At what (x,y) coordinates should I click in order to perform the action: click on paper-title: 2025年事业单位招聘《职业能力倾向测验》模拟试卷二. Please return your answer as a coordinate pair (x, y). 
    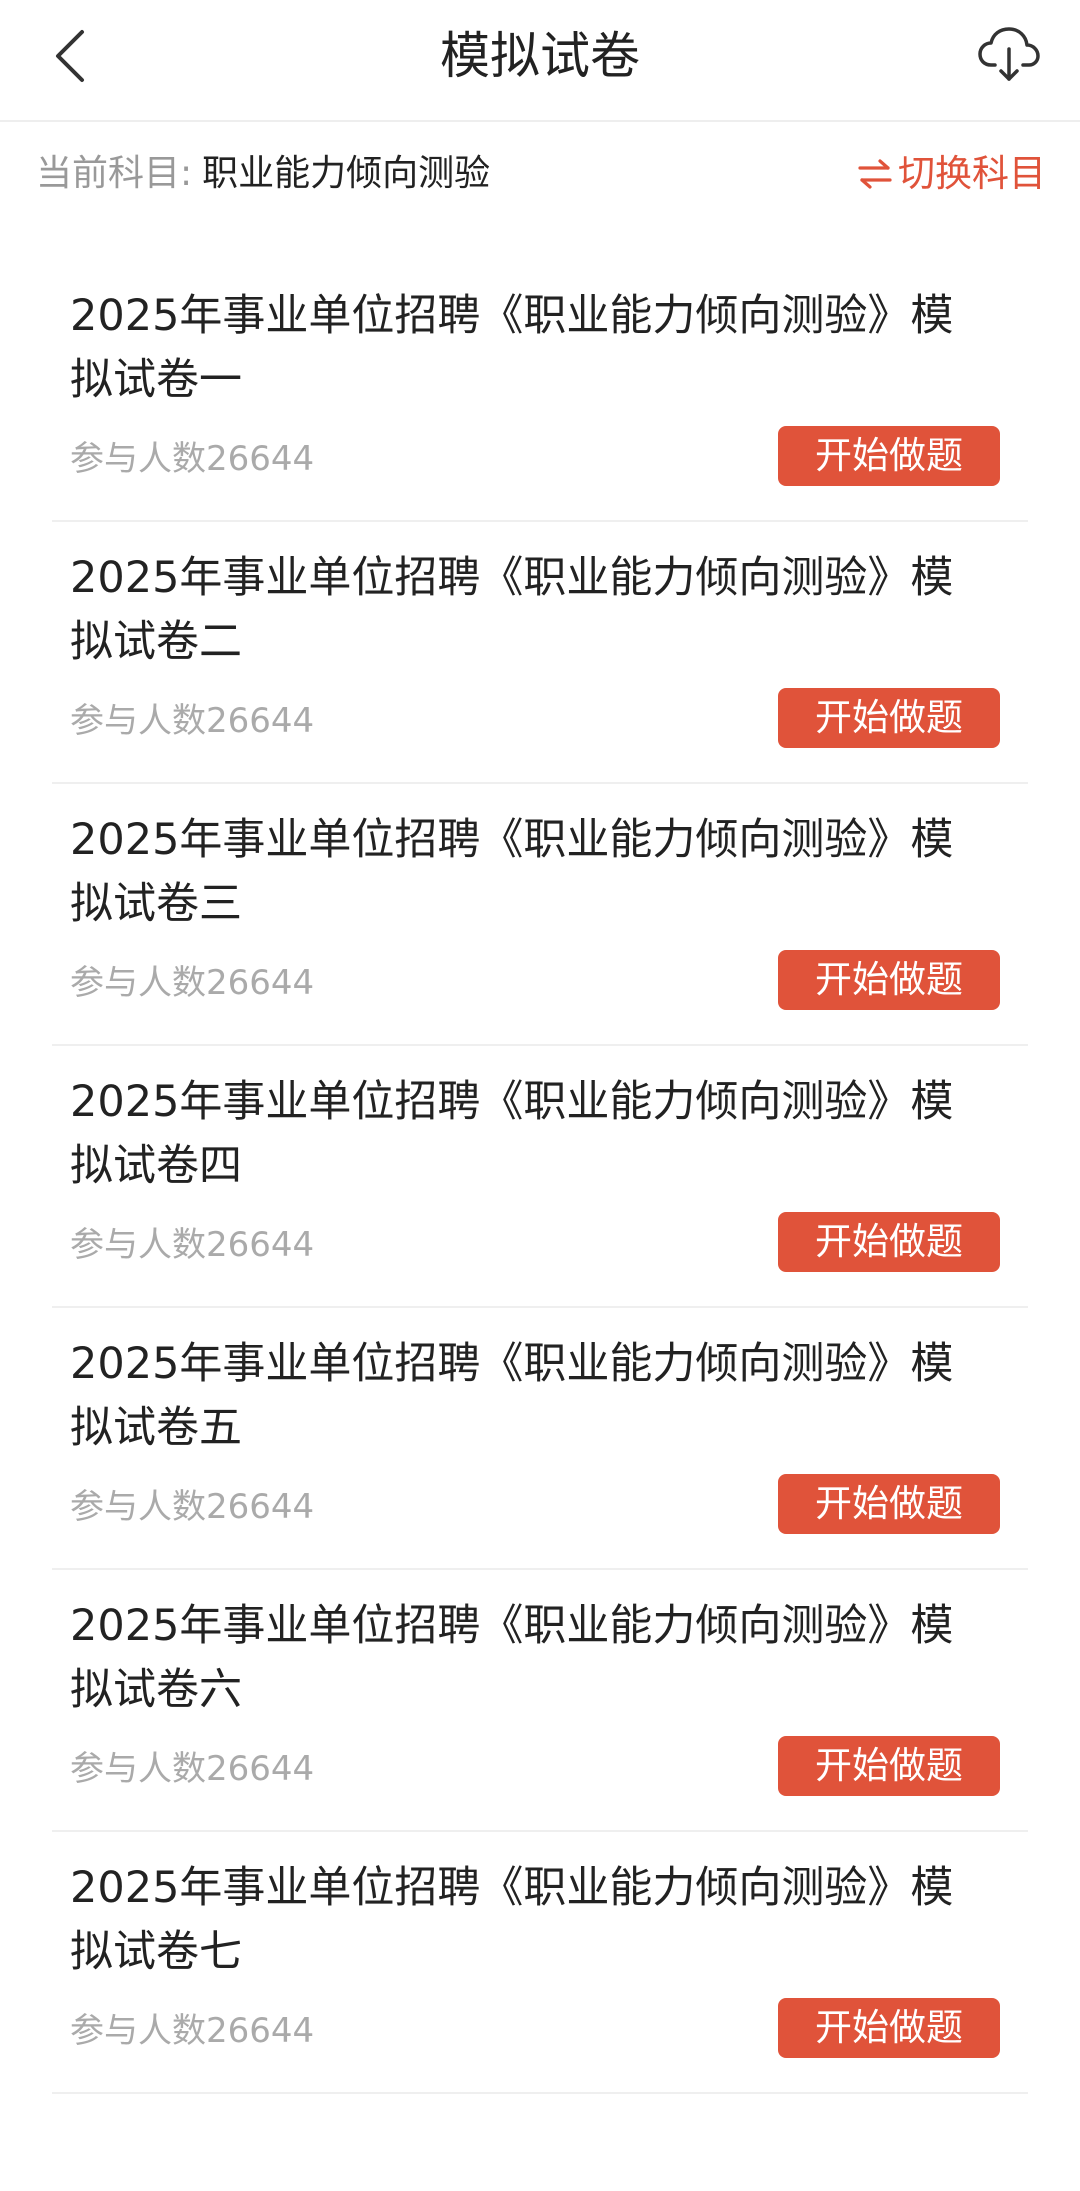
    Looking at the image, I should click on (512, 610).